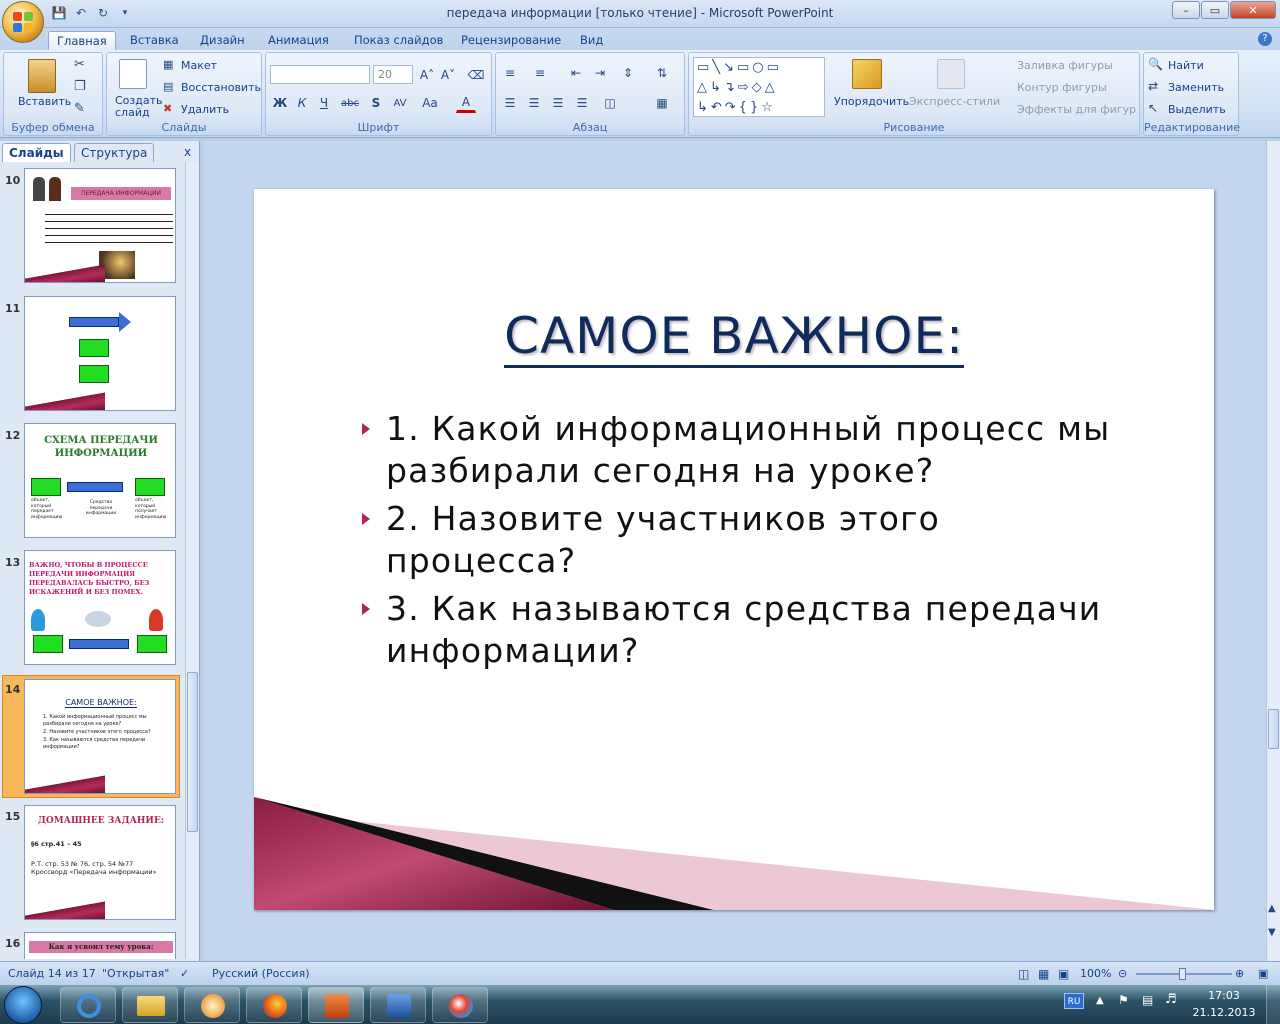 The width and height of the screenshot is (1280, 1024). Describe the element at coordinates (1065, 65) in the screenshot. I see `shape-fill-button: Заливка фигуры` at that location.